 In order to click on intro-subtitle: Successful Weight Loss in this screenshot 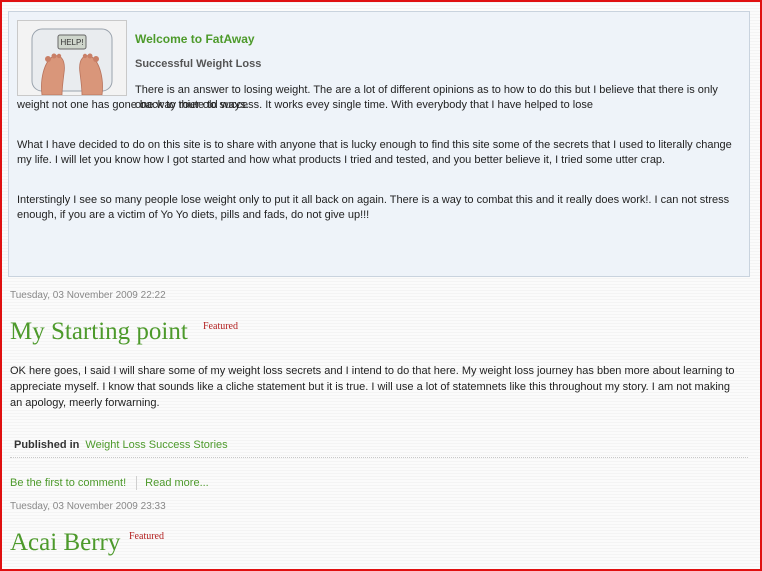, I will do `click(198, 64)`.